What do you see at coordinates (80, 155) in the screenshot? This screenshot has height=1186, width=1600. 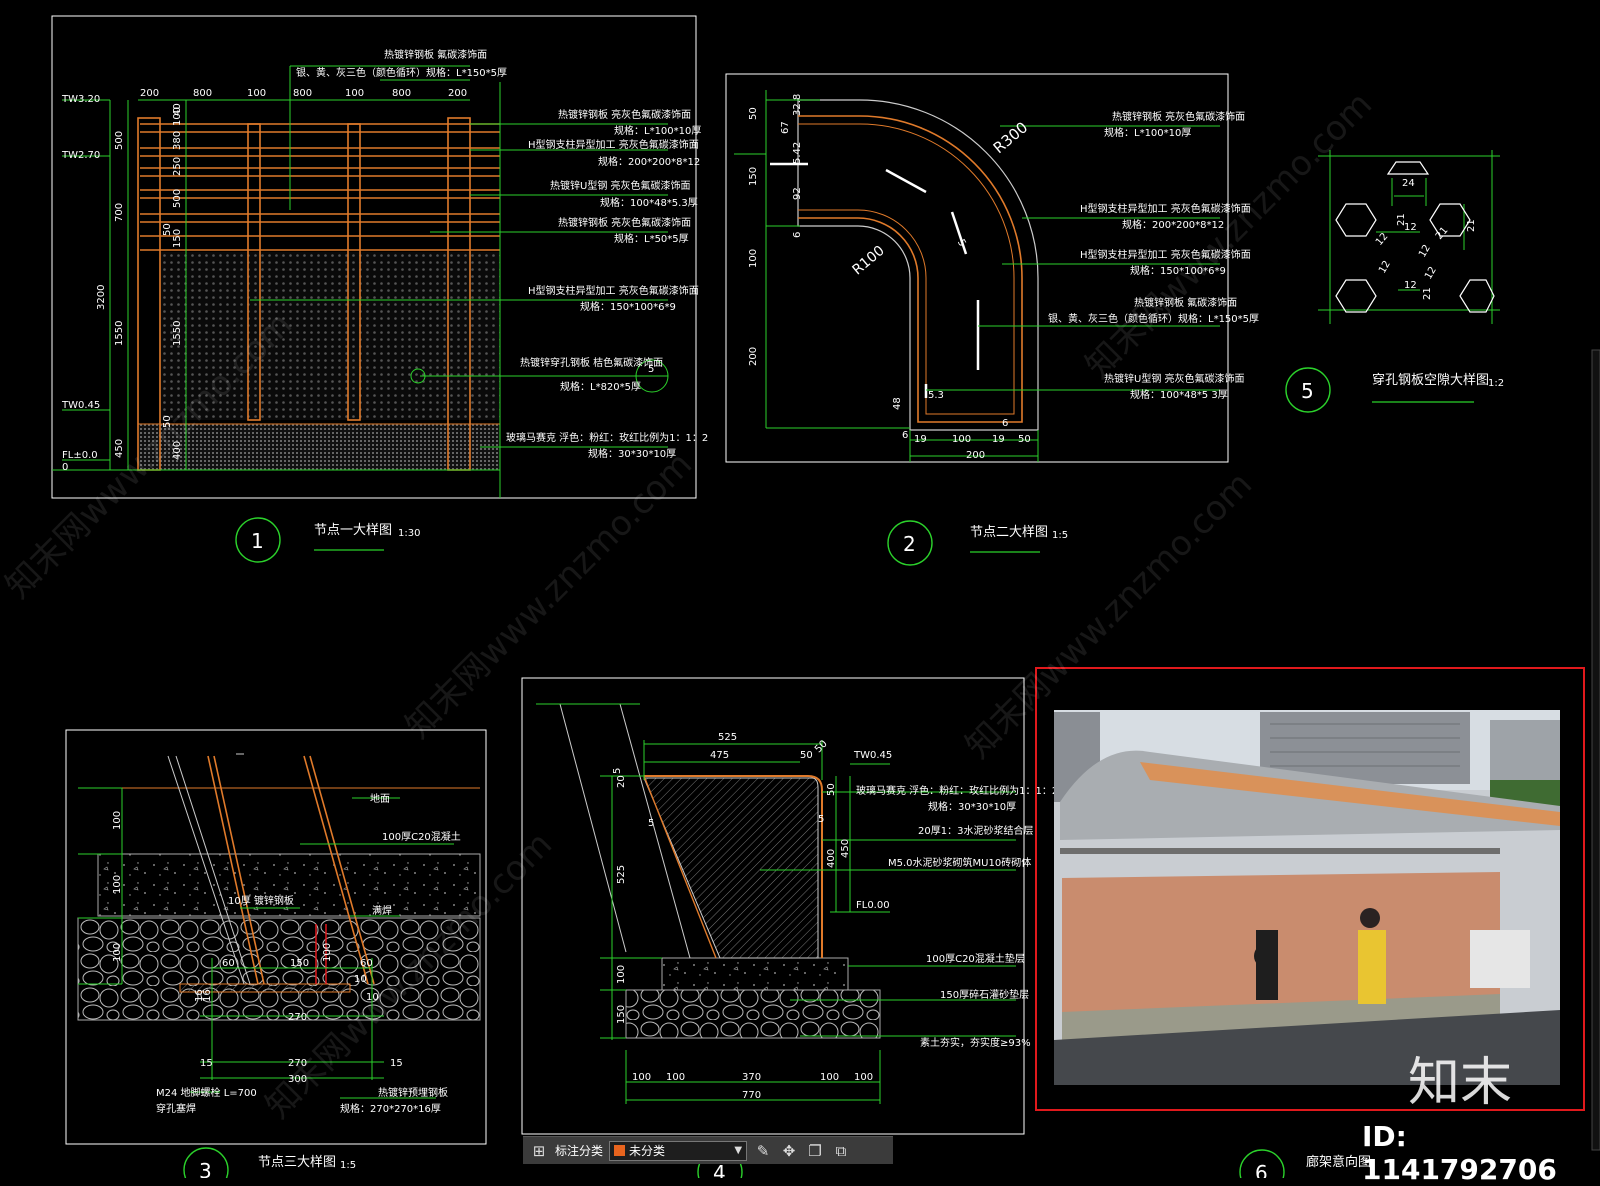 I see `level-tw270: TW2.70` at bounding box center [80, 155].